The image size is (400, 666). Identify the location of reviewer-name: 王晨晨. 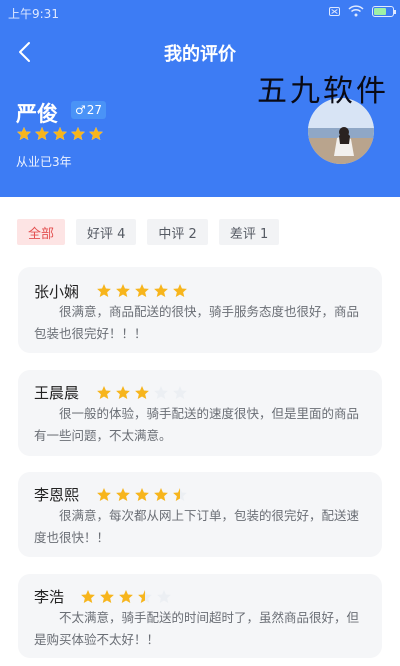
(57, 393).